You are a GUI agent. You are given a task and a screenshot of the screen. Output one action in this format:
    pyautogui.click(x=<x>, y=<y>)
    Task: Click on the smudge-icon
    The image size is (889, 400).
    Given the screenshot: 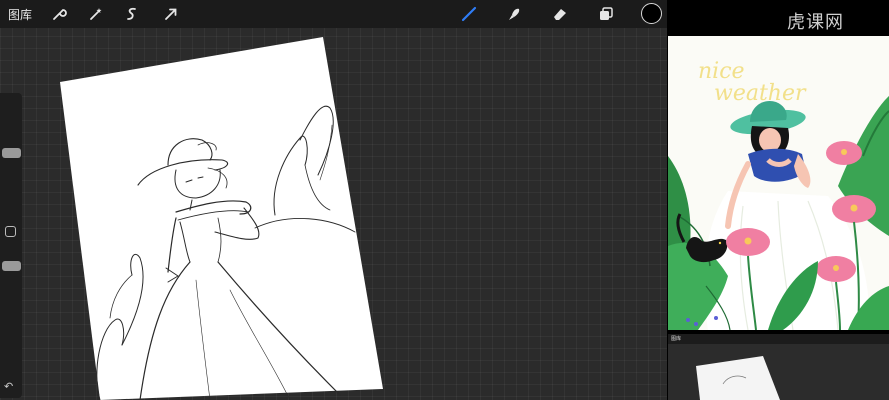 What is the action you would take?
    pyautogui.click(x=514, y=14)
    